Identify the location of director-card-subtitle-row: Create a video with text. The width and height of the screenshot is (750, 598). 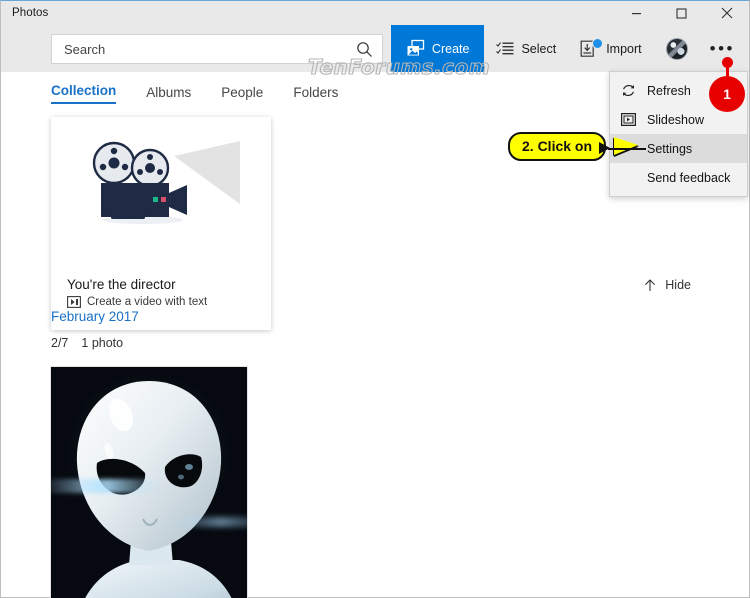
(169, 302).